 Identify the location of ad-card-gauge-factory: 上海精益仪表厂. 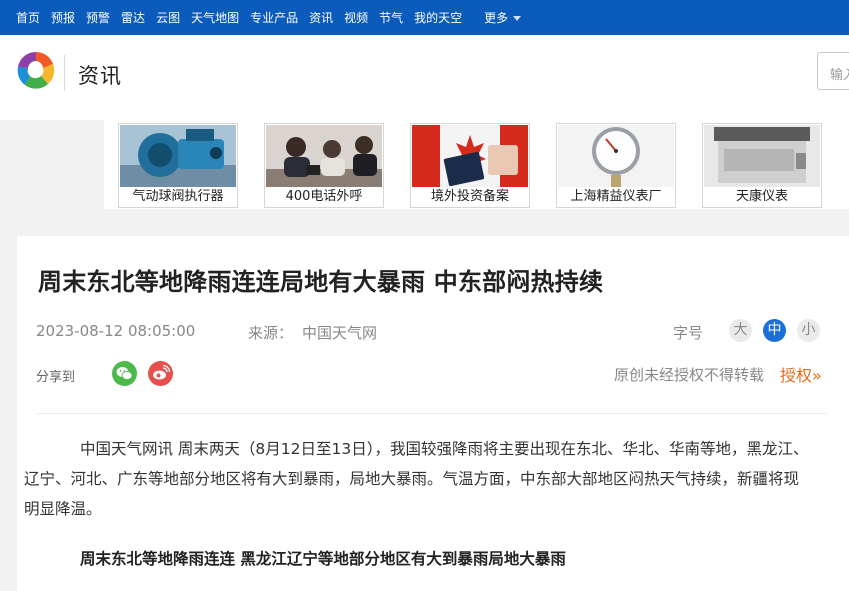
(616, 165).